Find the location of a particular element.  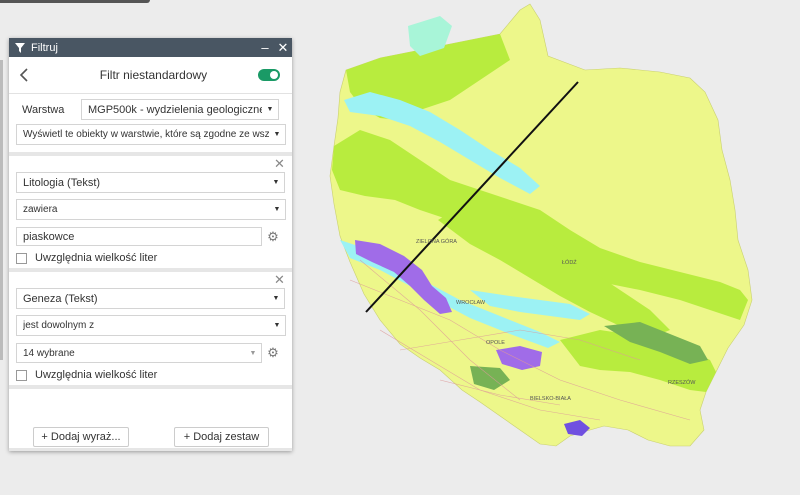

city-label-wroclaw: WROCŁAW is located at coordinates (471, 303).